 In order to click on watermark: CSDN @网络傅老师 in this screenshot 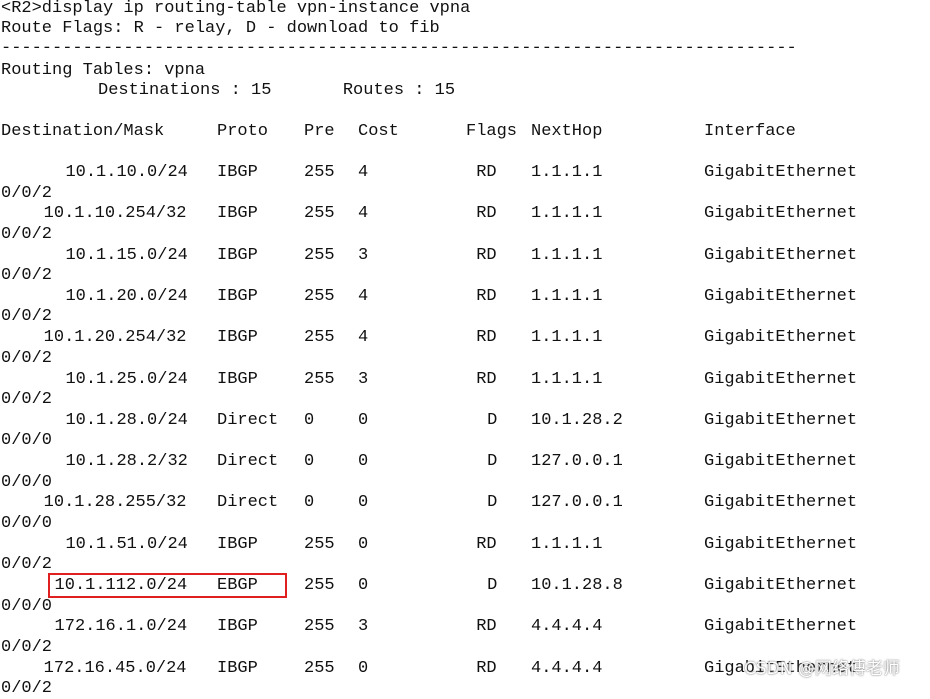, I will do `click(822, 669)`.